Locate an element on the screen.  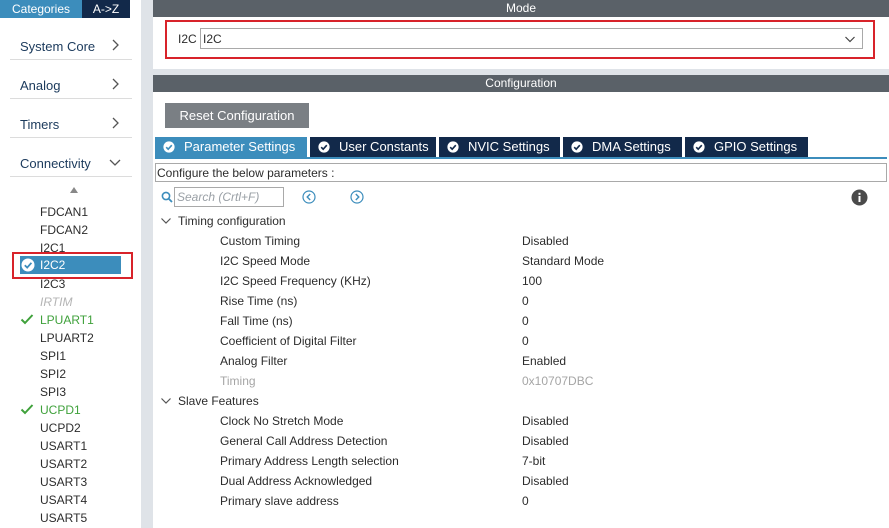
category-label: Connectivity is located at coordinates (55, 163).